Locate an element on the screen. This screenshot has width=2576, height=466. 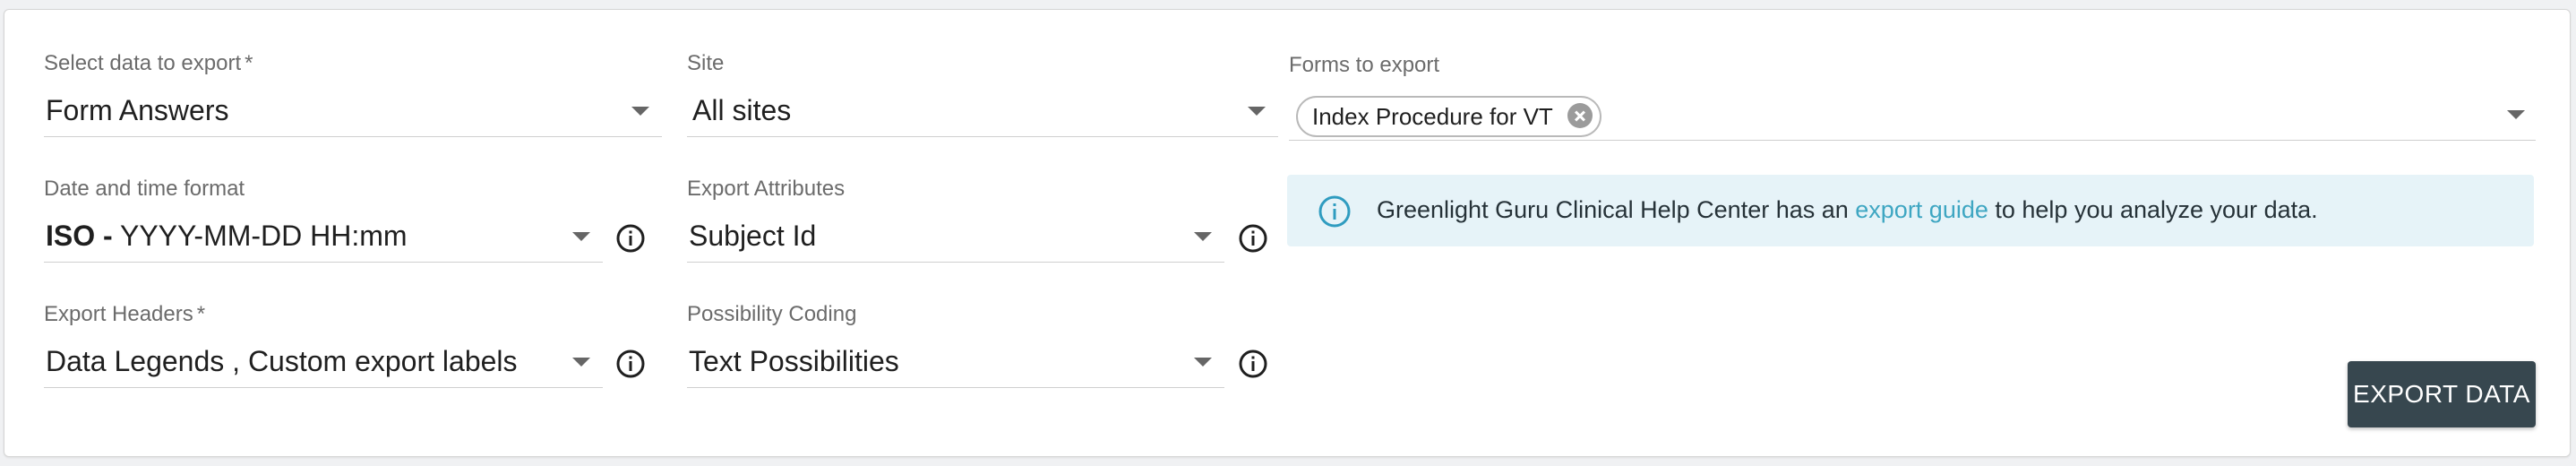
form-chip: Index Procedure for VT is located at coordinates (1448, 116).